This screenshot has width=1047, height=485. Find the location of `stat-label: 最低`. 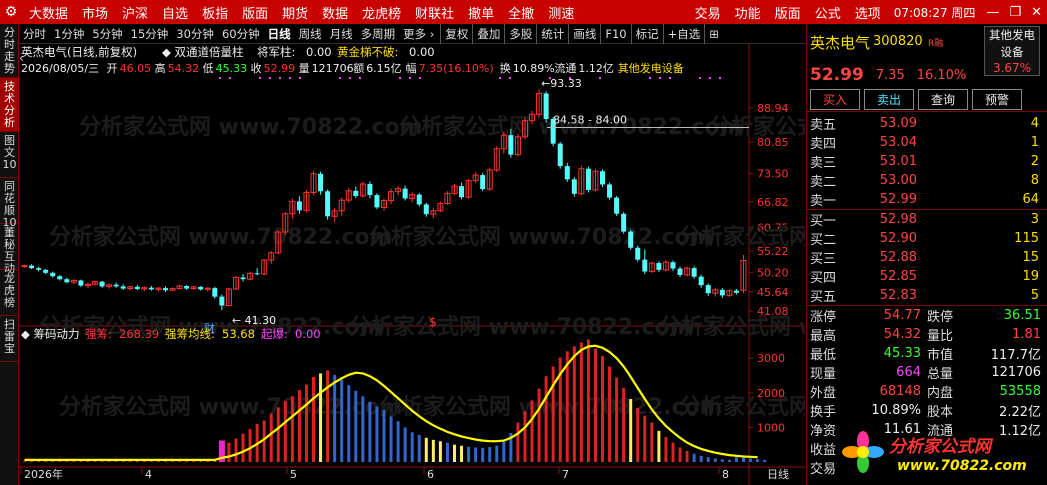

stat-label: 最低 is located at coordinates (823, 355).